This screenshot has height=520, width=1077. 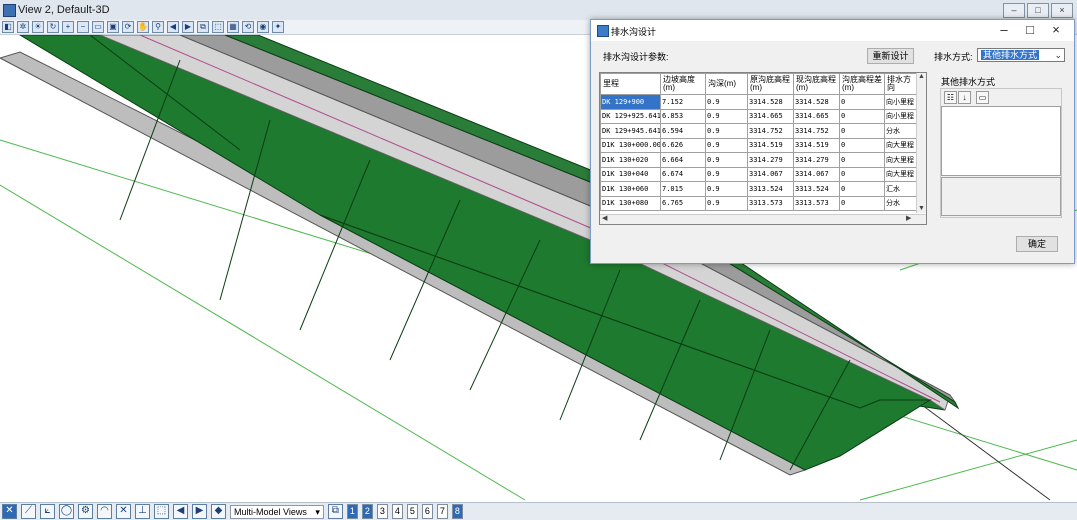 What do you see at coordinates (726, 84) in the screenshot?
I see `column-header: 沟深(m)` at bounding box center [726, 84].